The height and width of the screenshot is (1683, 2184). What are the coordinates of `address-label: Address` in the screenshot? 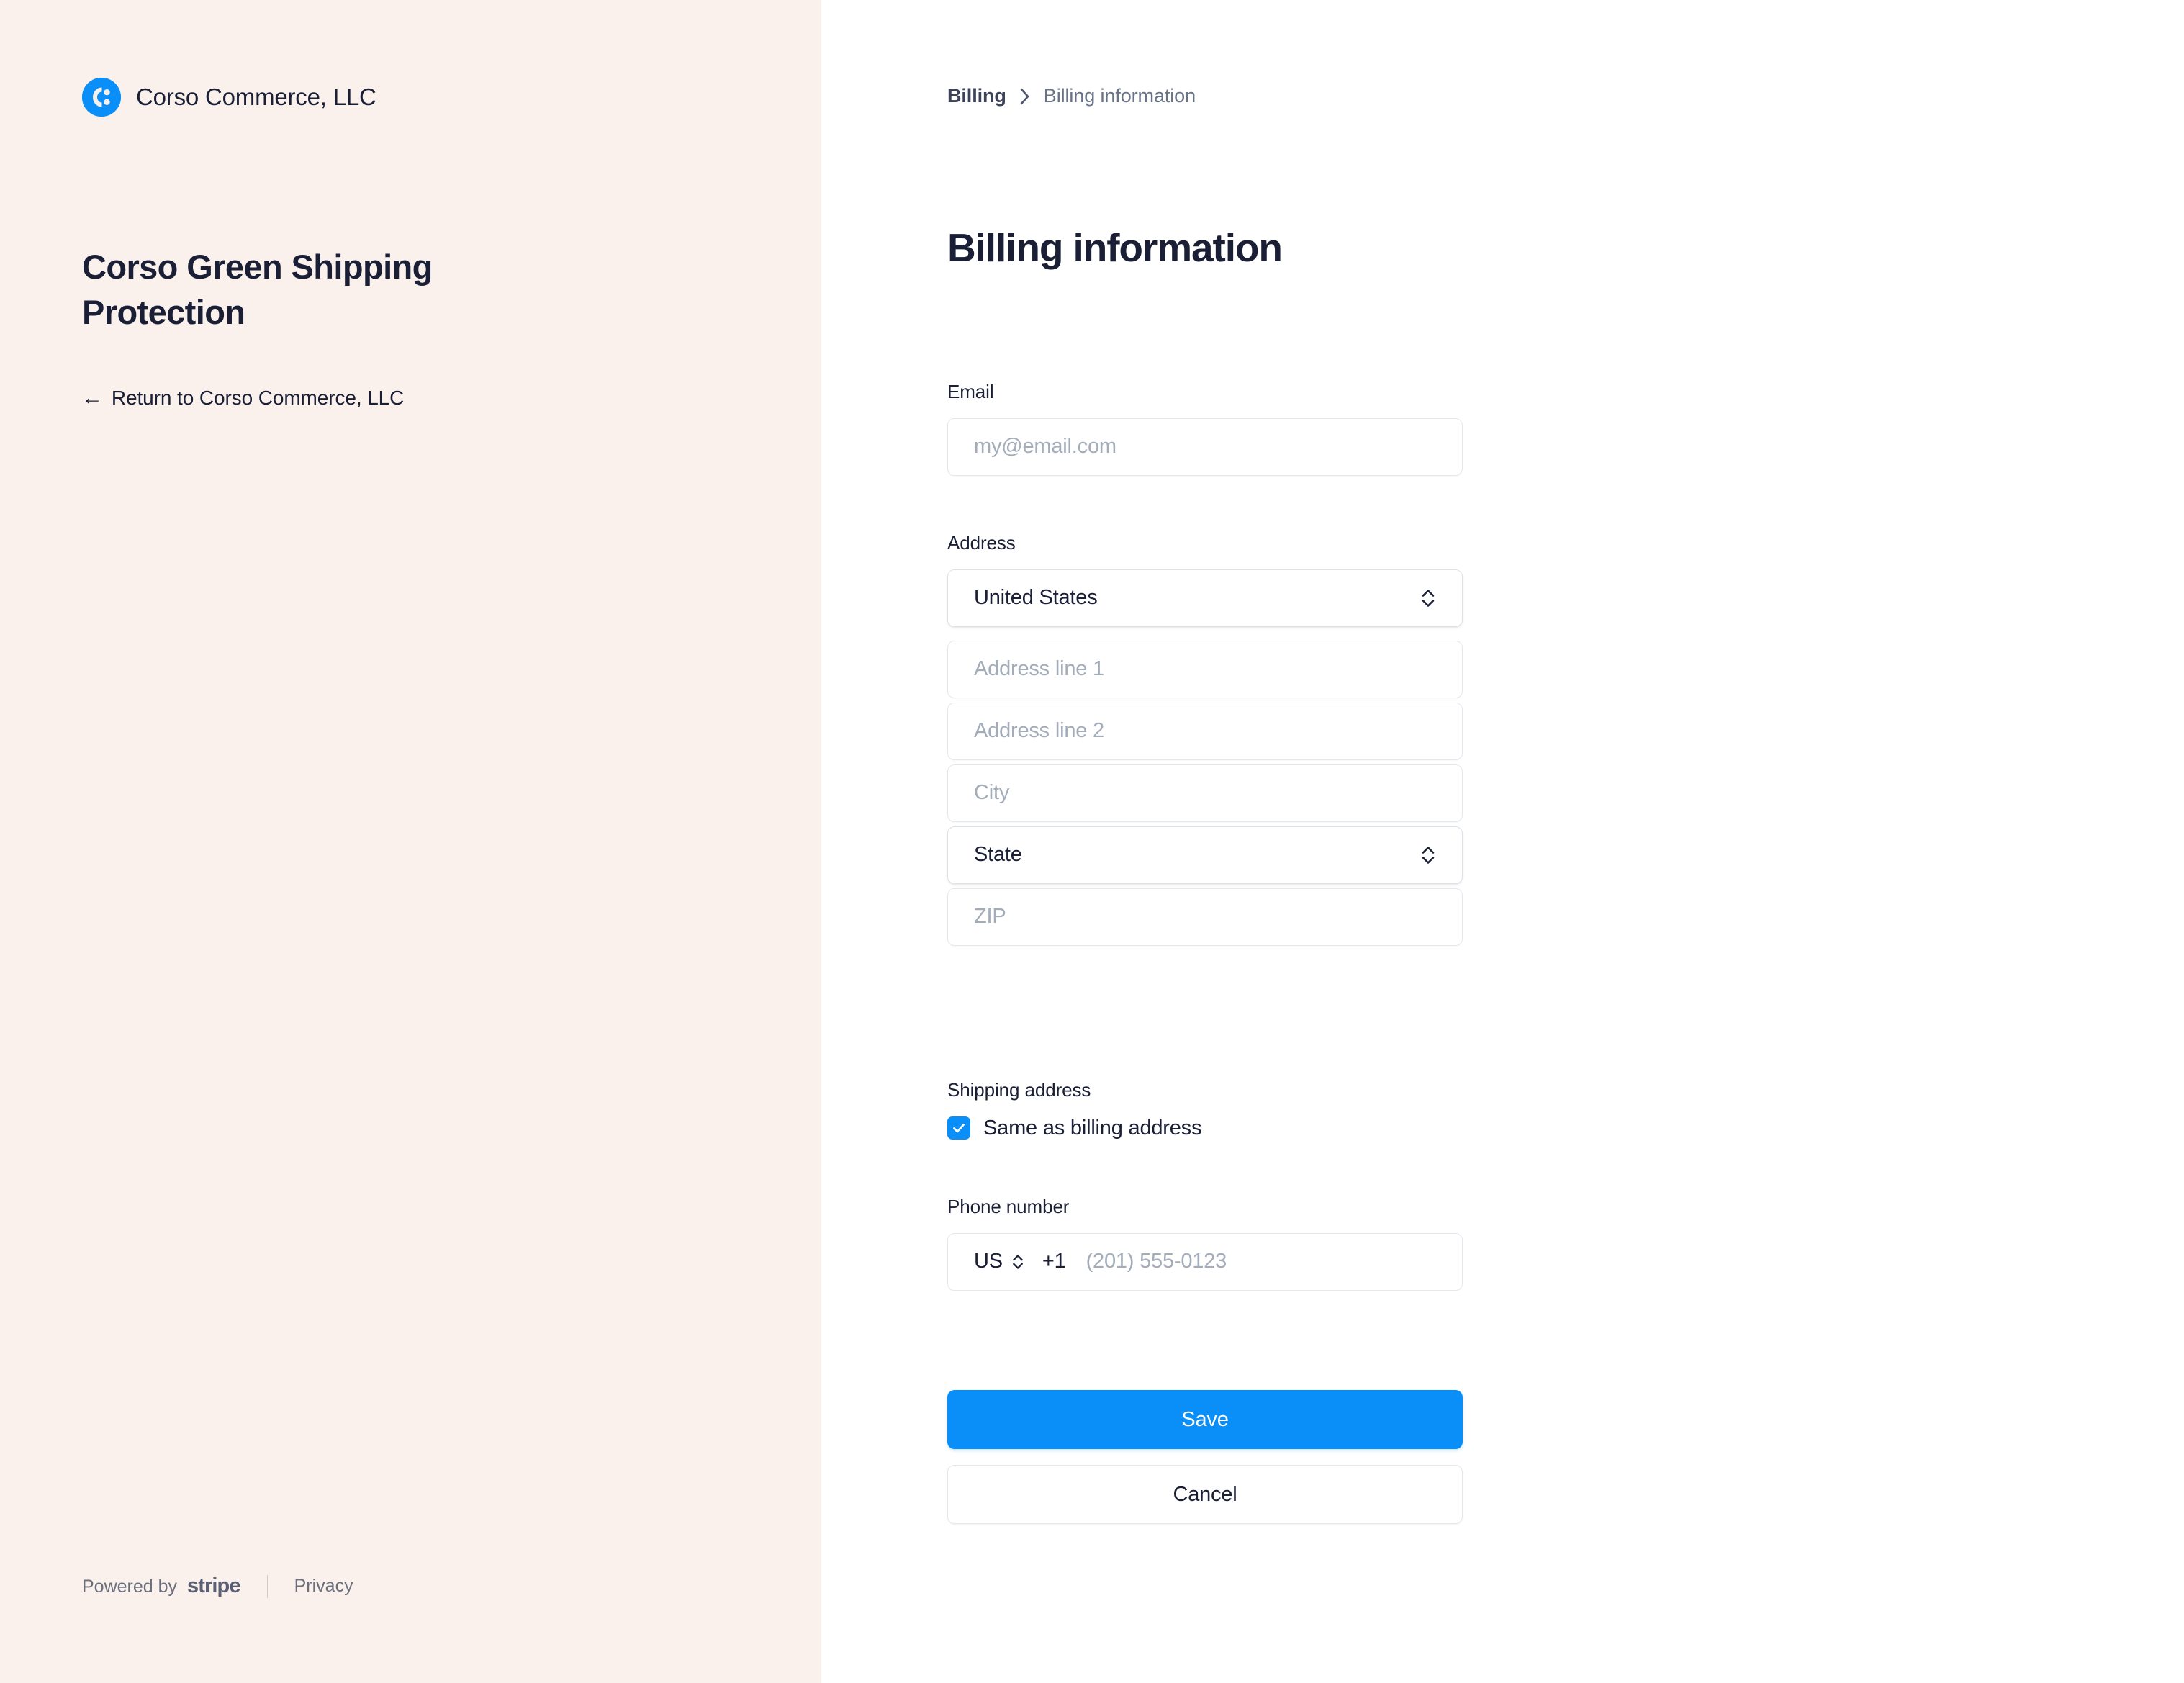 It's located at (981, 543).